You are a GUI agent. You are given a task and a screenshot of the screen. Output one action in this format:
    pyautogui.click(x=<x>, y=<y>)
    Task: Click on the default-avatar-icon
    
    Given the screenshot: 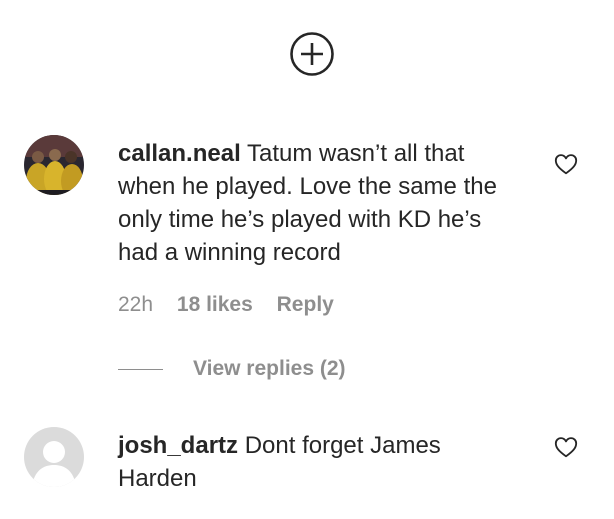 What is the action you would take?
    pyautogui.click(x=54, y=457)
    